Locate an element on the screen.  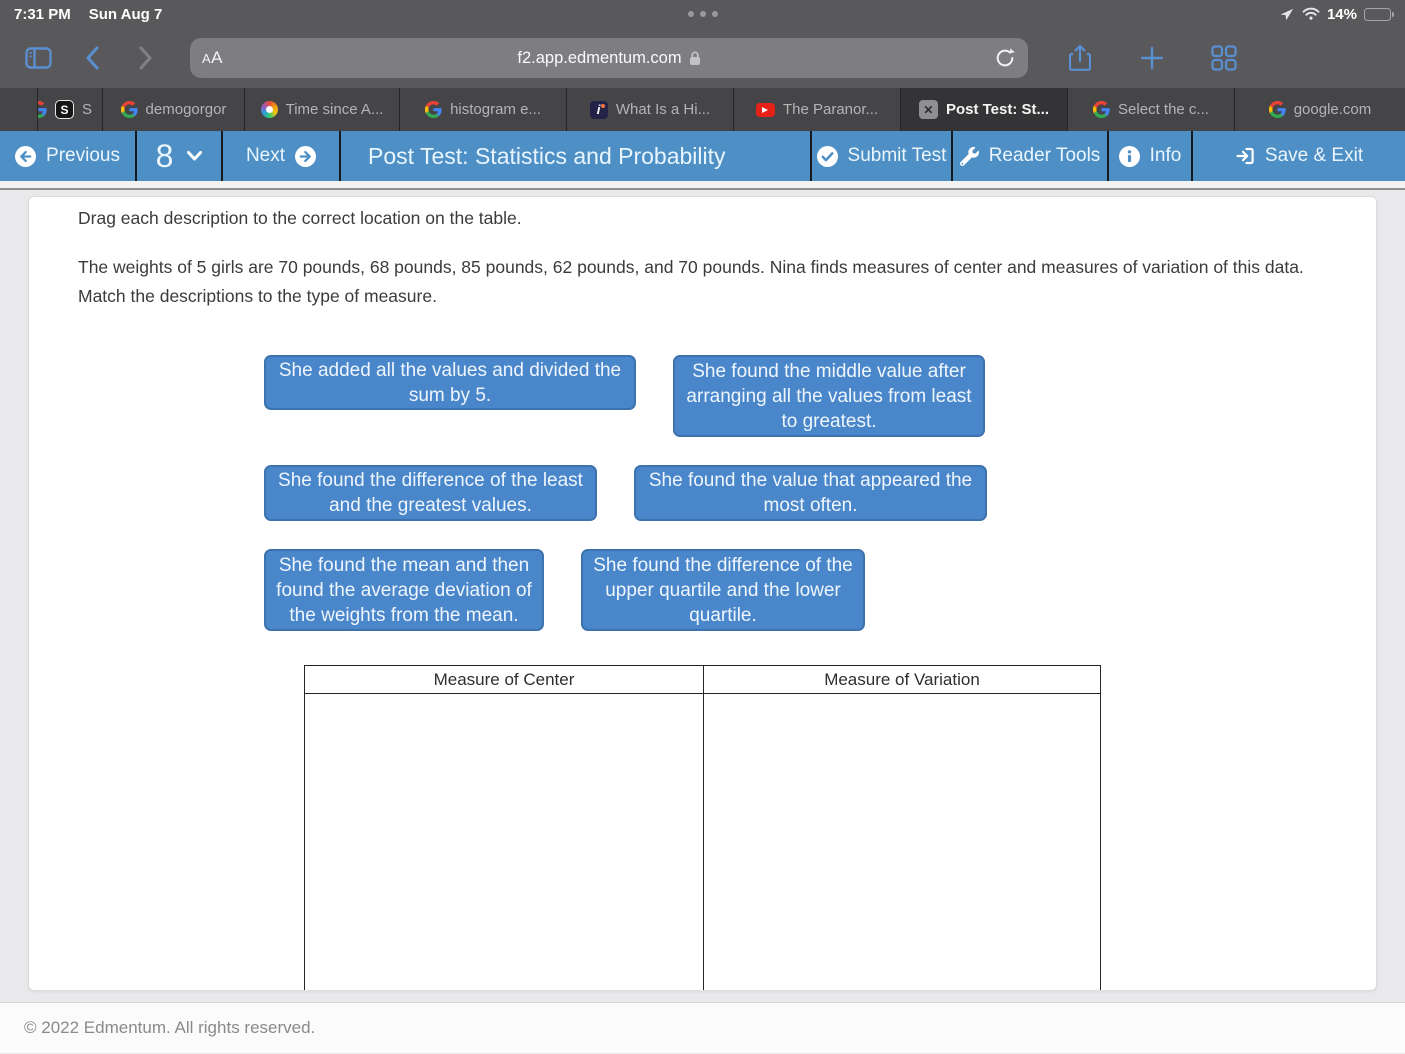
column-header-center: Measure of Center is located at coordinates (504, 679).